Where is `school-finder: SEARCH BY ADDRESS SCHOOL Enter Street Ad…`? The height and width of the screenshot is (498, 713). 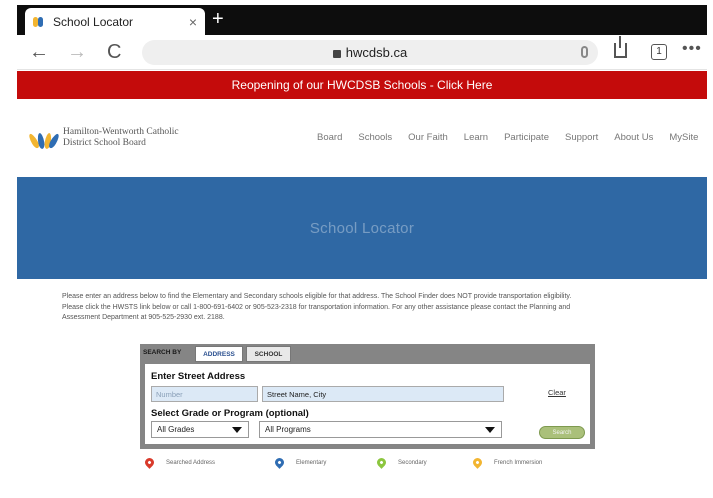
school-finder: SEARCH BY ADDRESS SCHOOL Enter Street Ad… is located at coordinates (367, 396).